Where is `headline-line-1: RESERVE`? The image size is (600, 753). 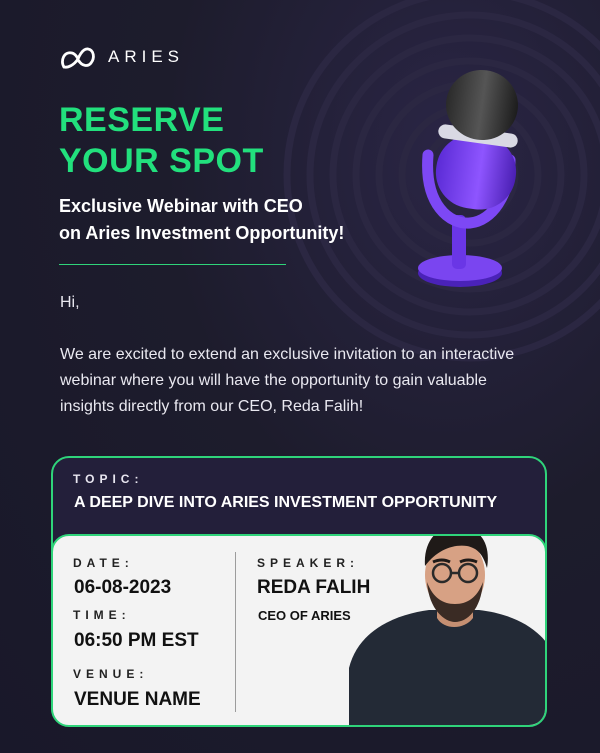
headline-line-1: RESERVE is located at coordinates (142, 120).